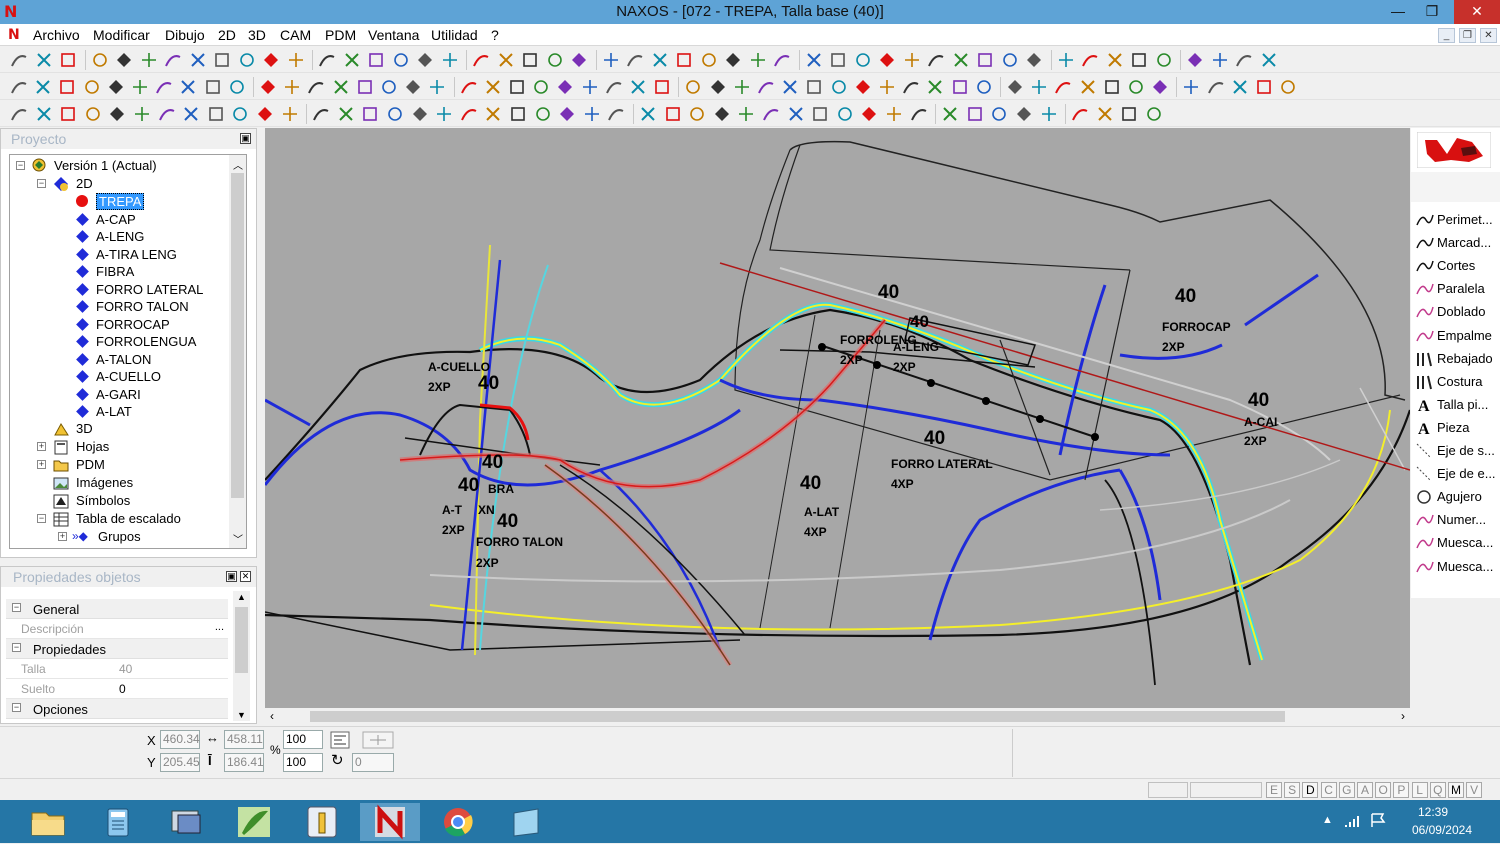 Image resolution: width=1500 pixels, height=844 pixels. Describe the element at coordinates (1457, 382) in the screenshot. I see `tool-costura-7: Costura` at that location.